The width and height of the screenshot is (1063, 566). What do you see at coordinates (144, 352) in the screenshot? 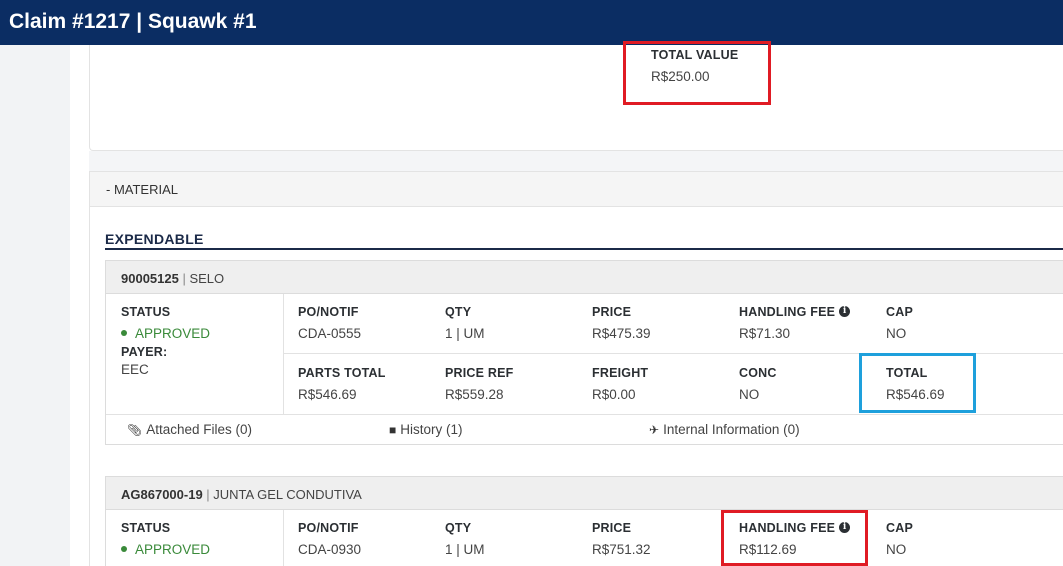
I see `payer-label: PAYER:` at bounding box center [144, 352].